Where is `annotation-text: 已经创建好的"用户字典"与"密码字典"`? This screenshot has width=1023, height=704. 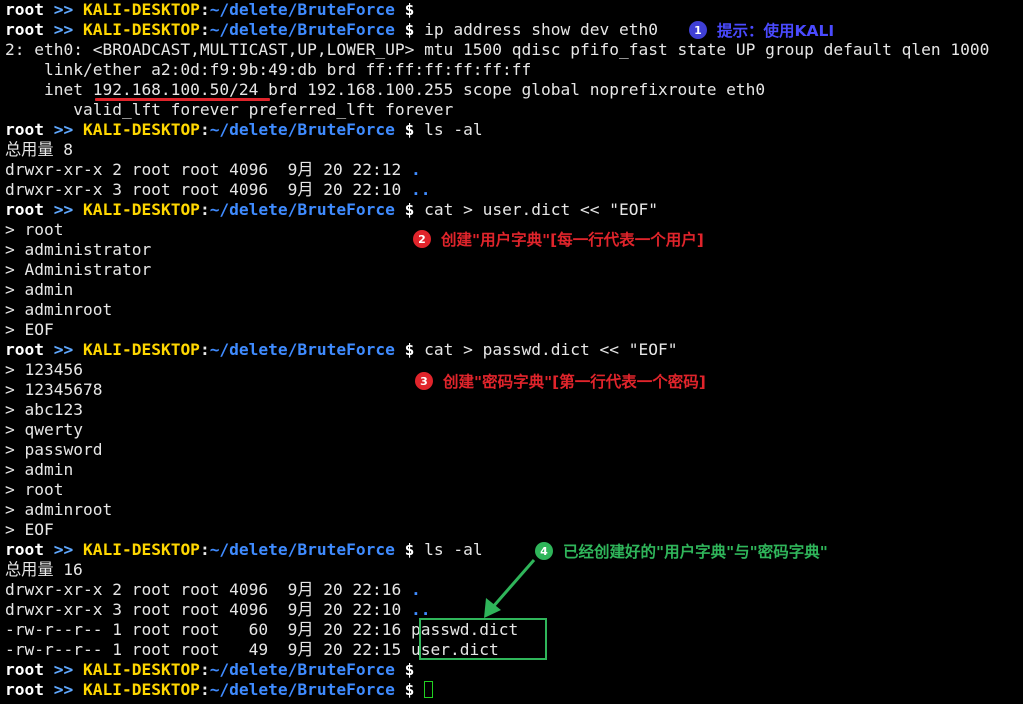
annotation-text: 已经创建好的"用户字典"与"密码字典" is located at coordinates (695, 552).